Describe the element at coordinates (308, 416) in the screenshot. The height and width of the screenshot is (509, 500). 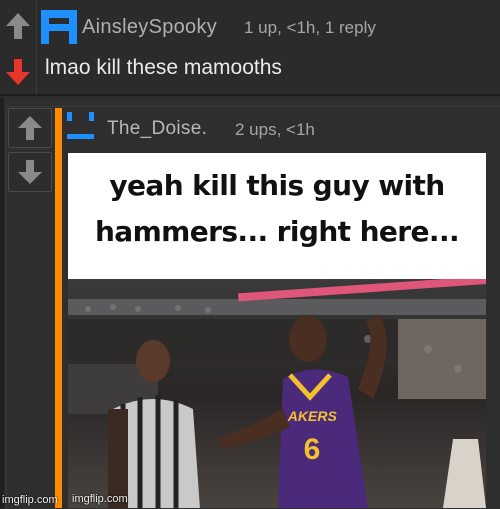
I see `jersey-text: LAKERS` at that location.